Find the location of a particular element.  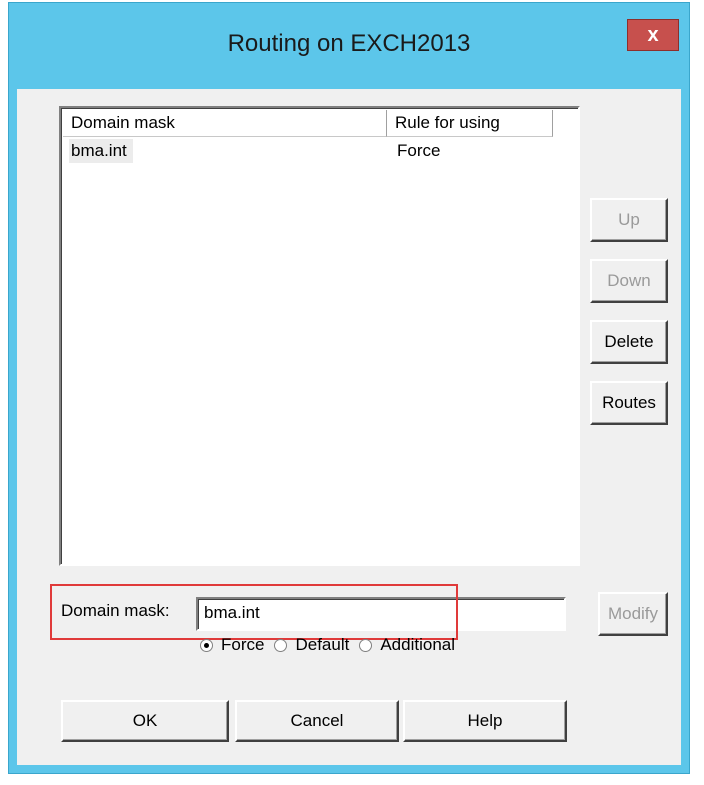

up-button: Up is located at coordinates (629, 220).